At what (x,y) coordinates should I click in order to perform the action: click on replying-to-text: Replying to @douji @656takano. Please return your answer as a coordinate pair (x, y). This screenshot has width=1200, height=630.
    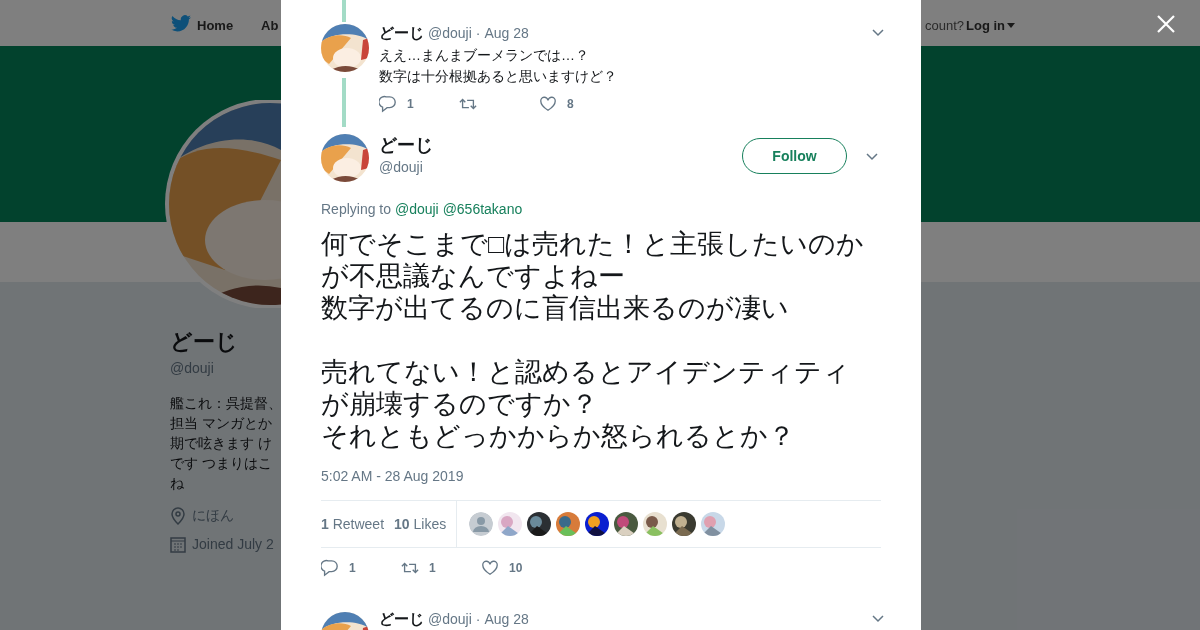
    Looking at the image, I should click on (422, 209).